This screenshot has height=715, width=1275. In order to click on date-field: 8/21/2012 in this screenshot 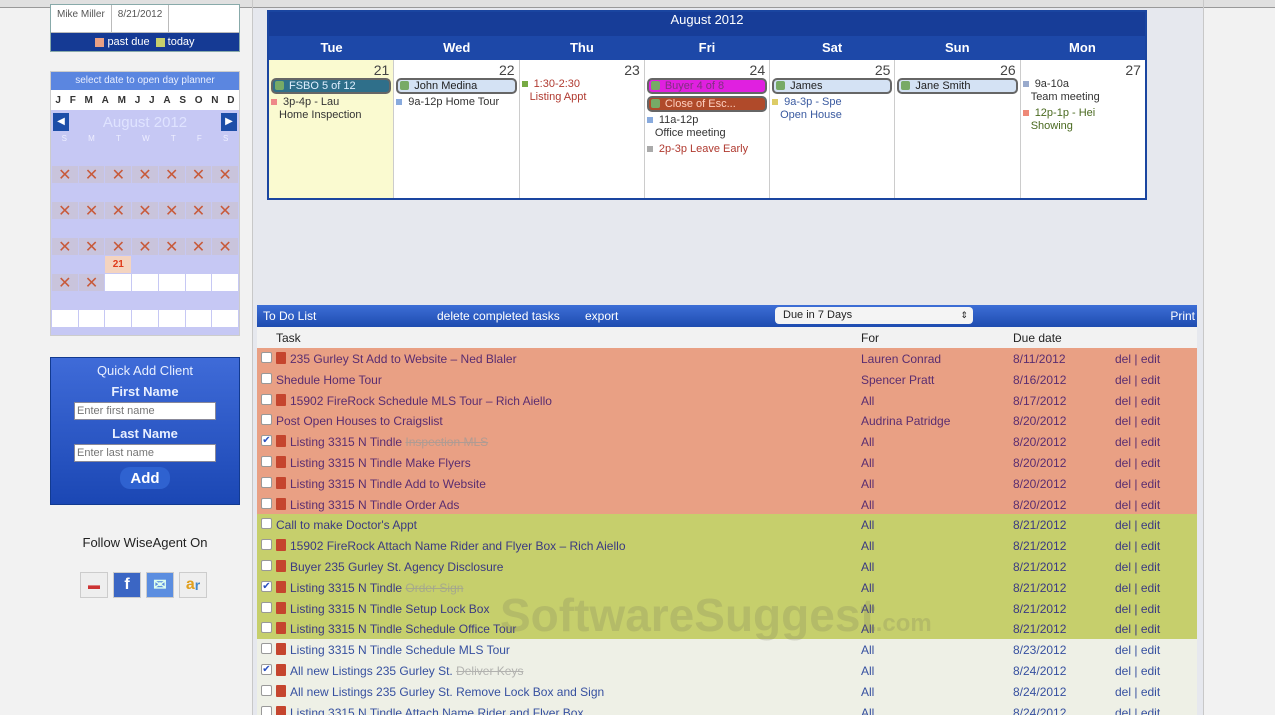, I will do `click(141, 18)`.